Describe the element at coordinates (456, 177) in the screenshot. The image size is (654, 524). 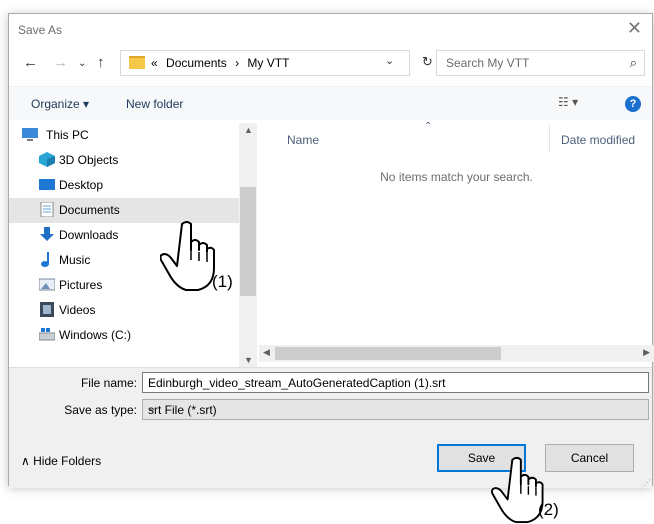
I see `empty-message: No items match your search.` at that location.